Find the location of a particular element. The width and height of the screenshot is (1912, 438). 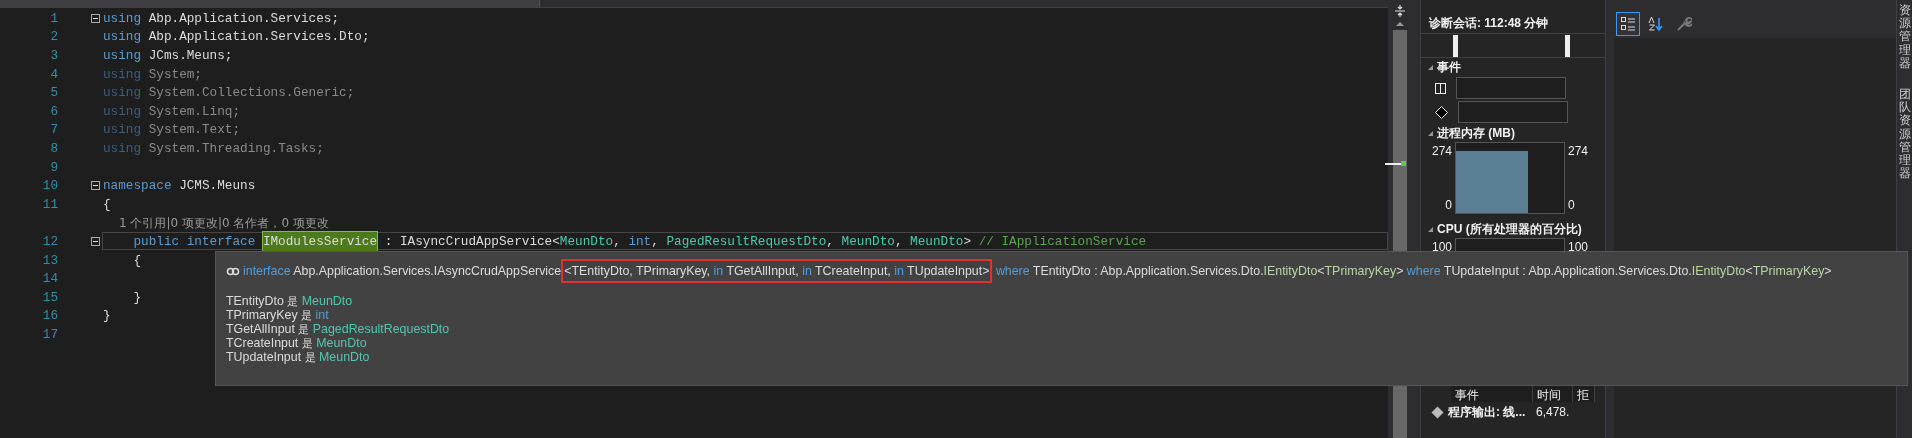

type-mapping: TEntityDto 是 MeunDto is located at coordinates (290, 301).